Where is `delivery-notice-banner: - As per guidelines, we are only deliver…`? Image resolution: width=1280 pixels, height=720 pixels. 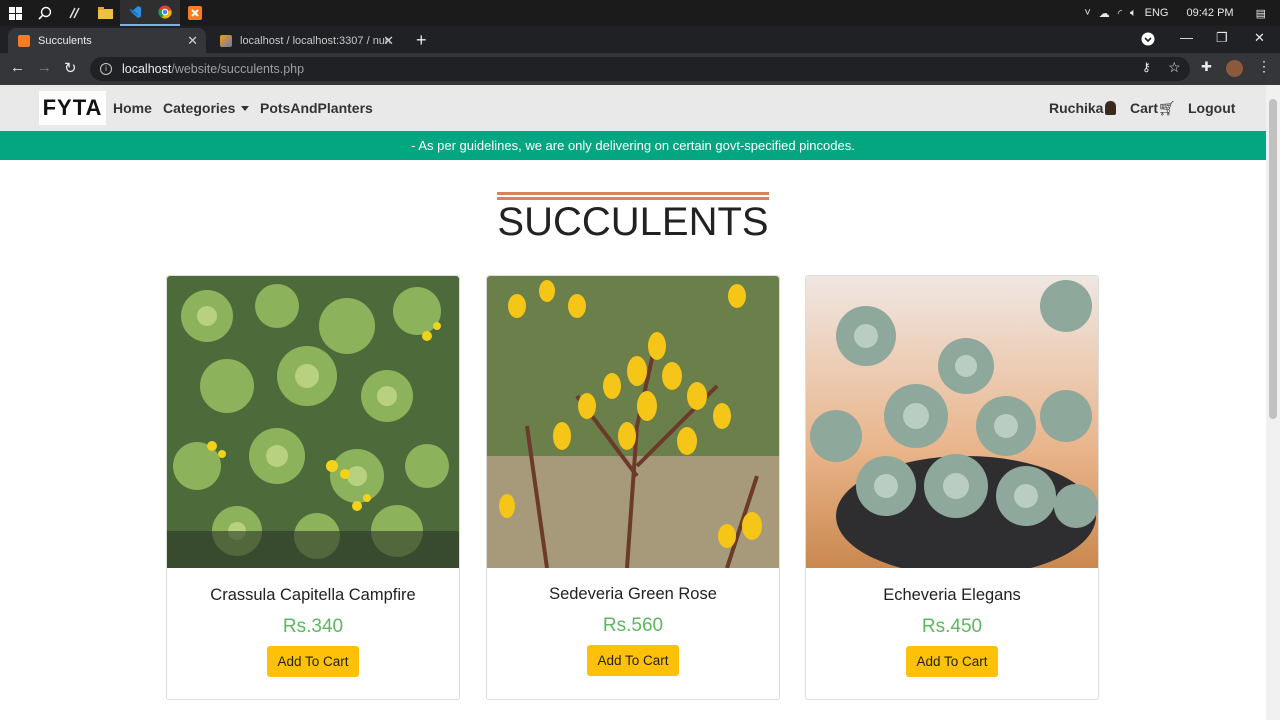 delivery-notice-banner: - As per guidelines, we are only deliver… is located at coordinates (633, 145).